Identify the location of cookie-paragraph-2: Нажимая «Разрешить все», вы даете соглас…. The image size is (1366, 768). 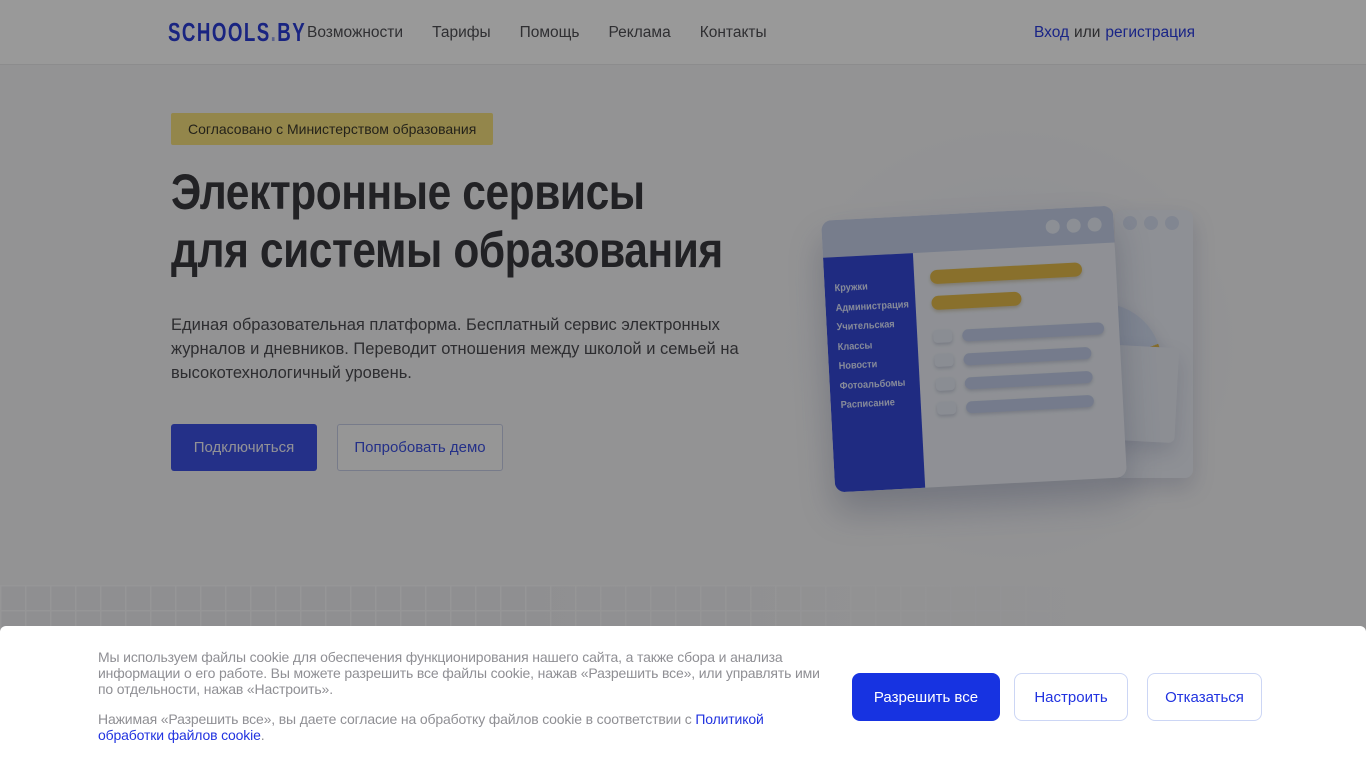
(459, 727).